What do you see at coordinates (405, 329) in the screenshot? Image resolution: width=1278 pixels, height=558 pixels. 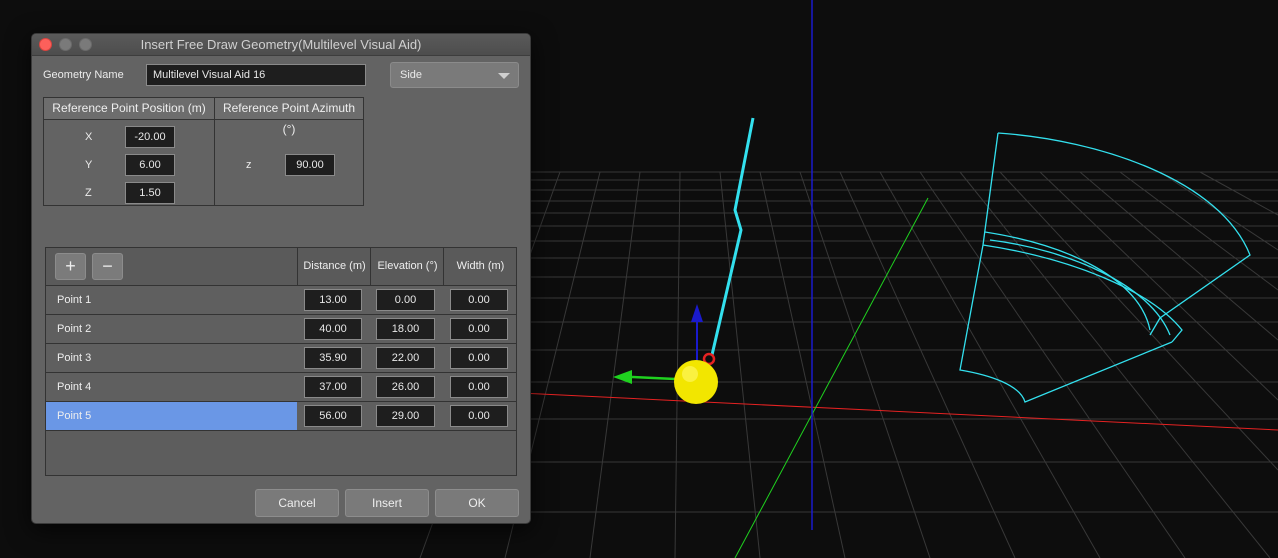 I see `elevation-input: 18.00` at bounding box center [405, 329].